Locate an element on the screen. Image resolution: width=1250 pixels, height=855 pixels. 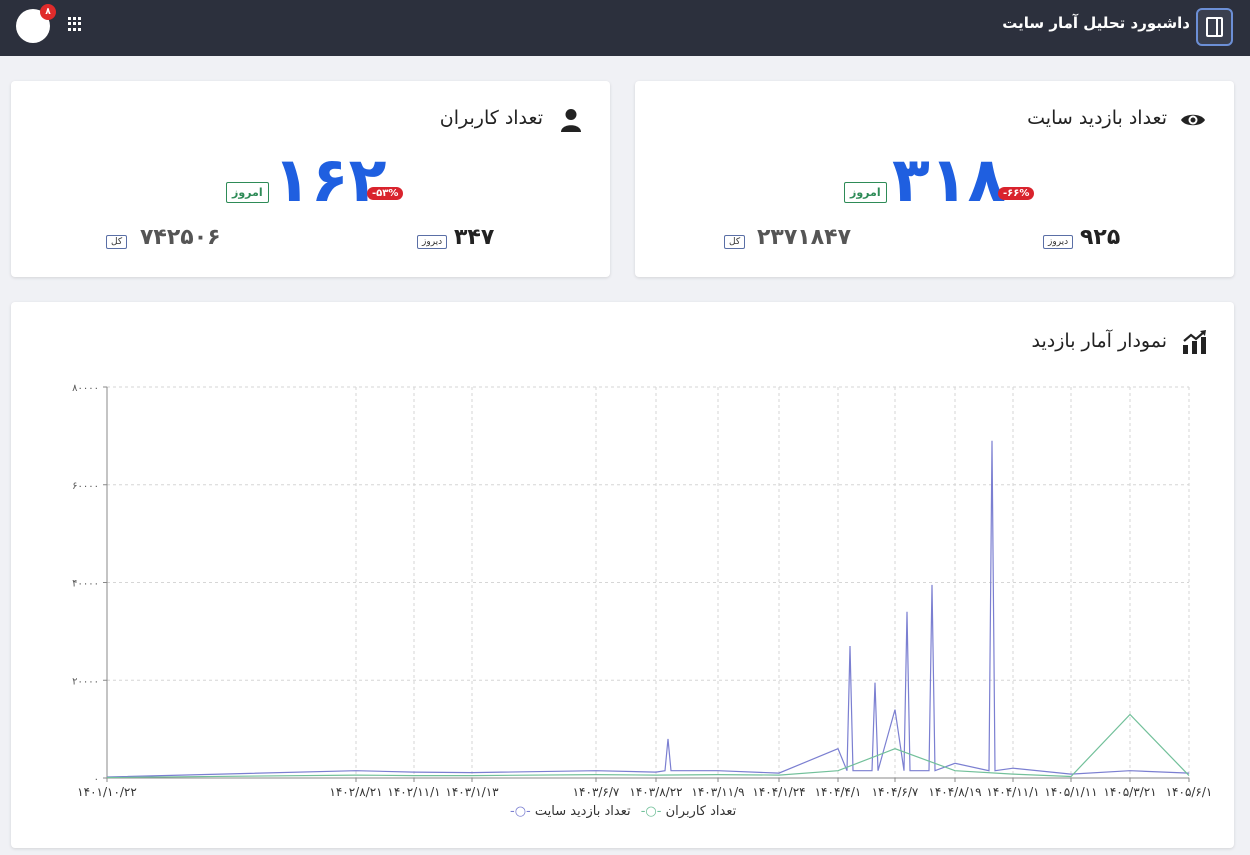
legend-item-visits: تعداد بازدید سایت -○- is located at coordinates (570, 811).